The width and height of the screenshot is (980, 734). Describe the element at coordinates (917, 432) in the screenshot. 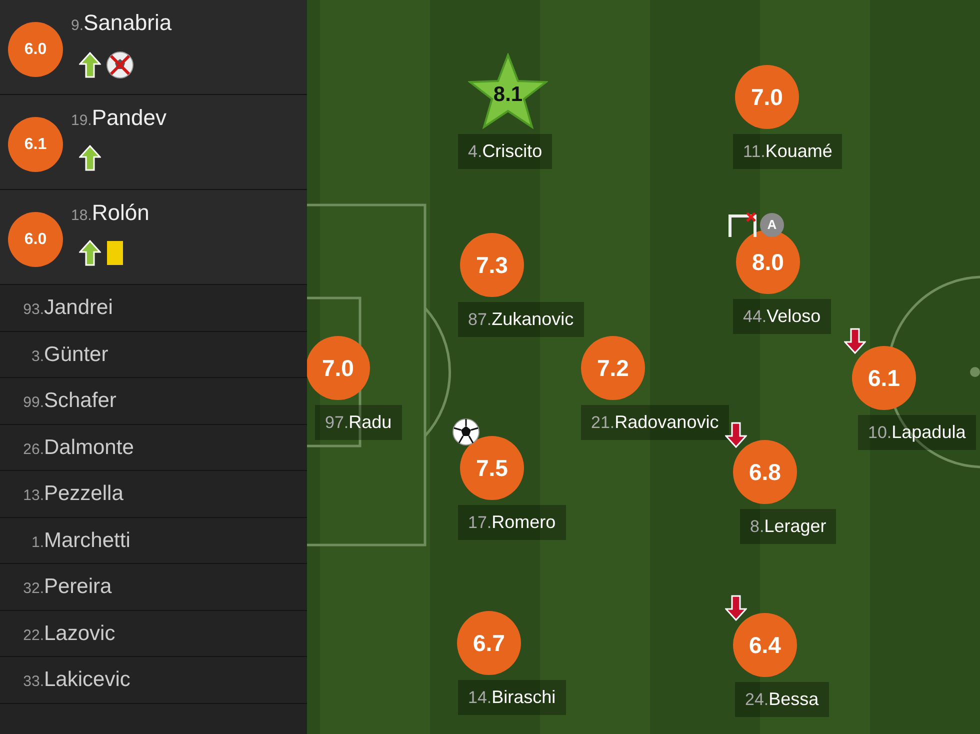

I see `player-name: 10.Lapadula` at that location.